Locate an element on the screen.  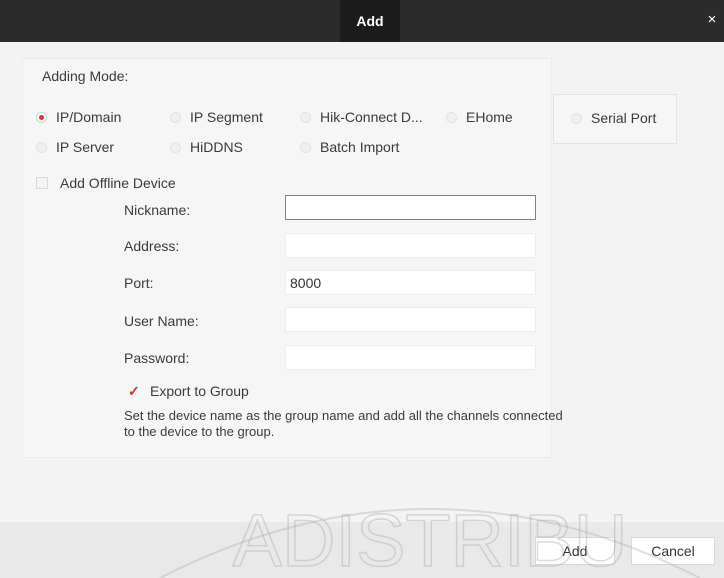
username-label: User Name: is located at coordinates (161, 321).